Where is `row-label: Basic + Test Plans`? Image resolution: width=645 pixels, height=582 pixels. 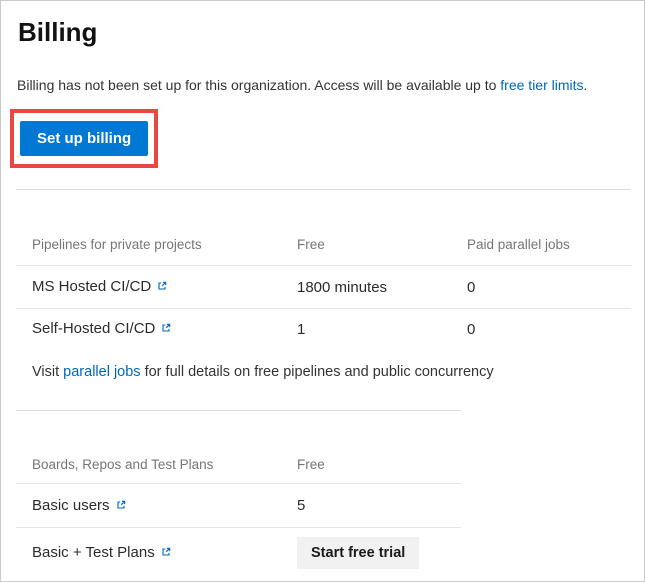
row-label: Basic + Test Plans is located at coordinates (93, 552).